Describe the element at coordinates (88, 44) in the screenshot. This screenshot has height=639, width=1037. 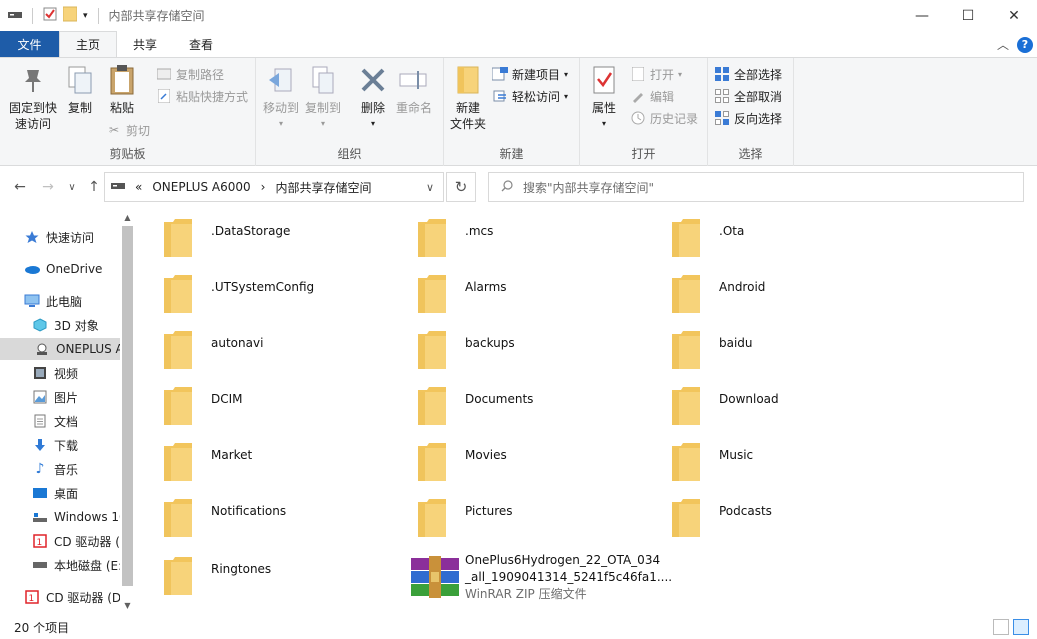
I see `tab-home: 主页` at that location.